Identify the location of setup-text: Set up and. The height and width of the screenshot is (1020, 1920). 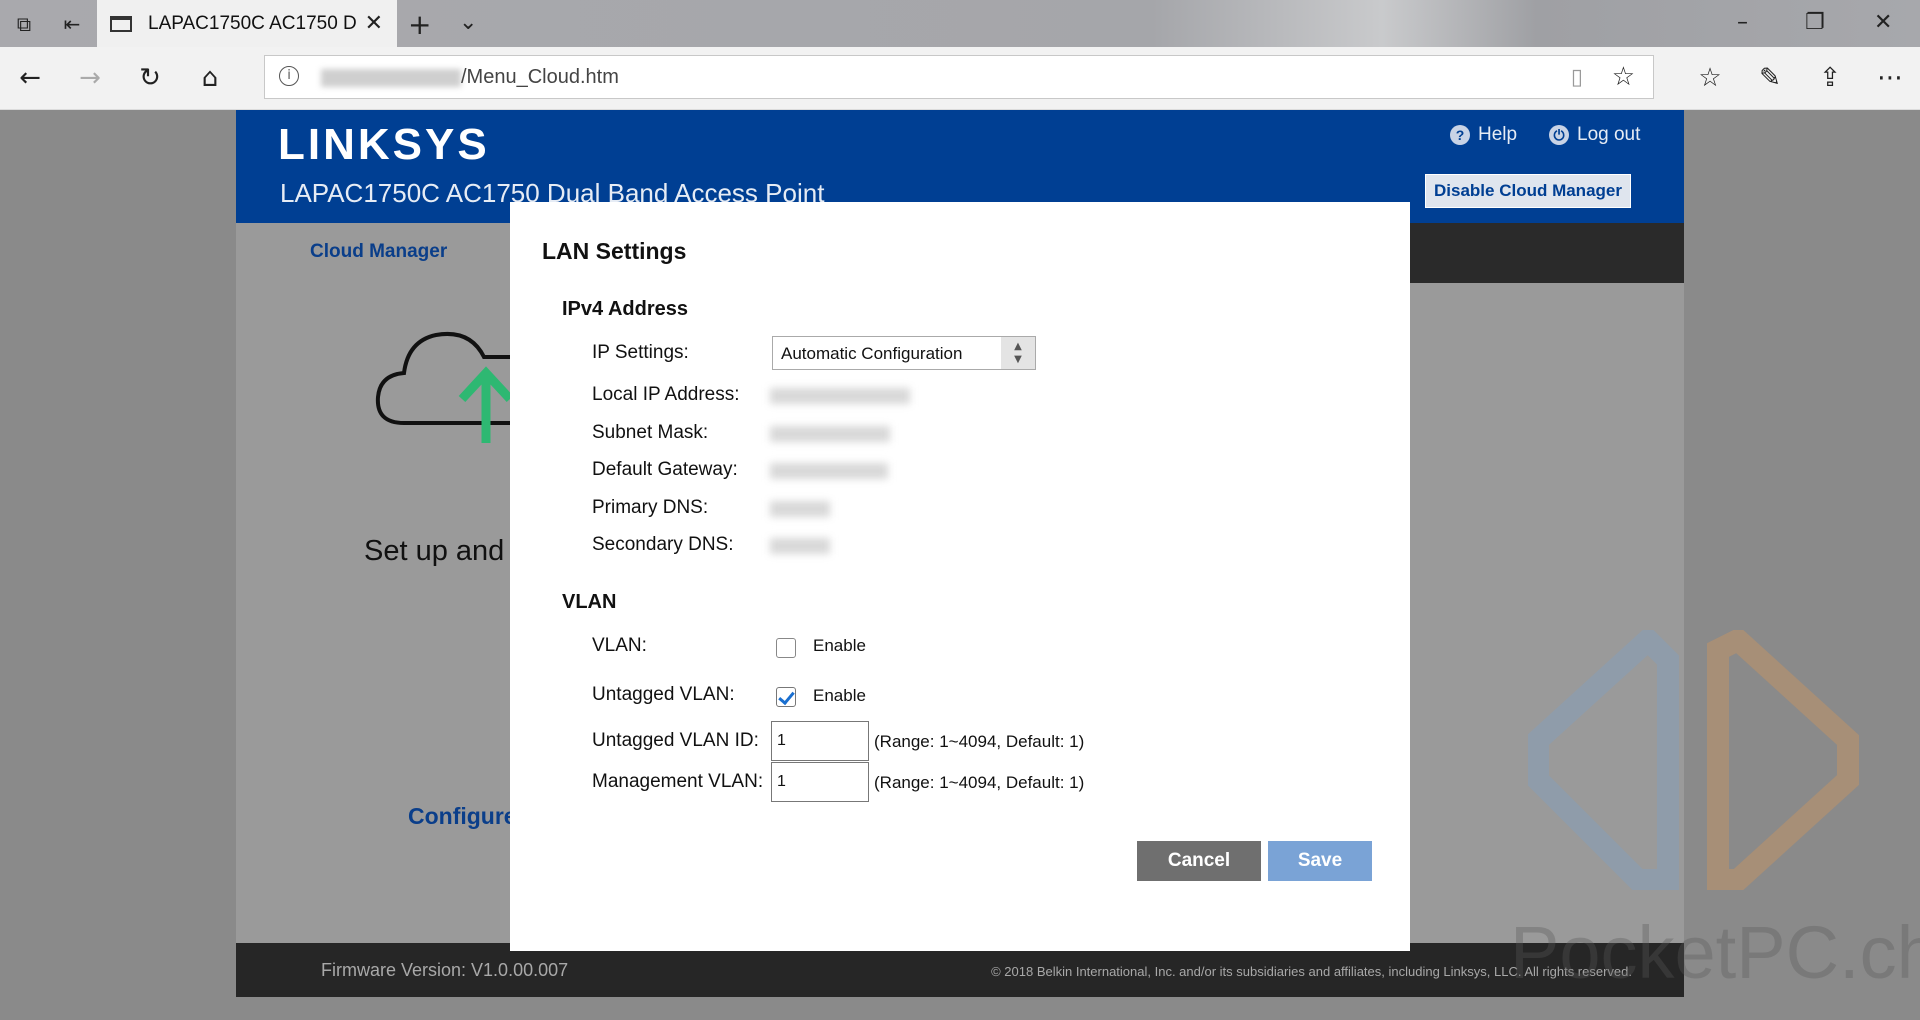
(434, 551).